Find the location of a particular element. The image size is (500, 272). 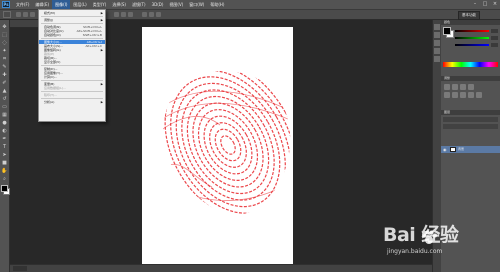

fg-color-chip is located at coordinates (447, 31).